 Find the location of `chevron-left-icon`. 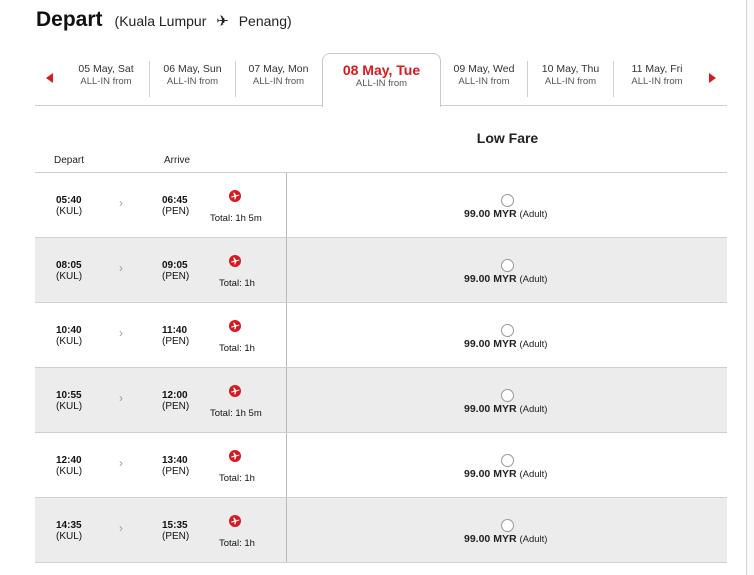

chevron-left-icon is located at coordinates (49, 78).